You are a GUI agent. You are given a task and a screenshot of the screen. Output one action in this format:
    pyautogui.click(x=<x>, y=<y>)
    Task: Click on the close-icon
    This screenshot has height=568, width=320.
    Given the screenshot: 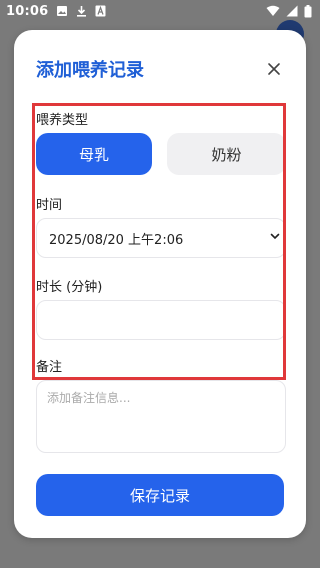 What is the action you would take?
    pyautogui.click(x=274, y=70)
    